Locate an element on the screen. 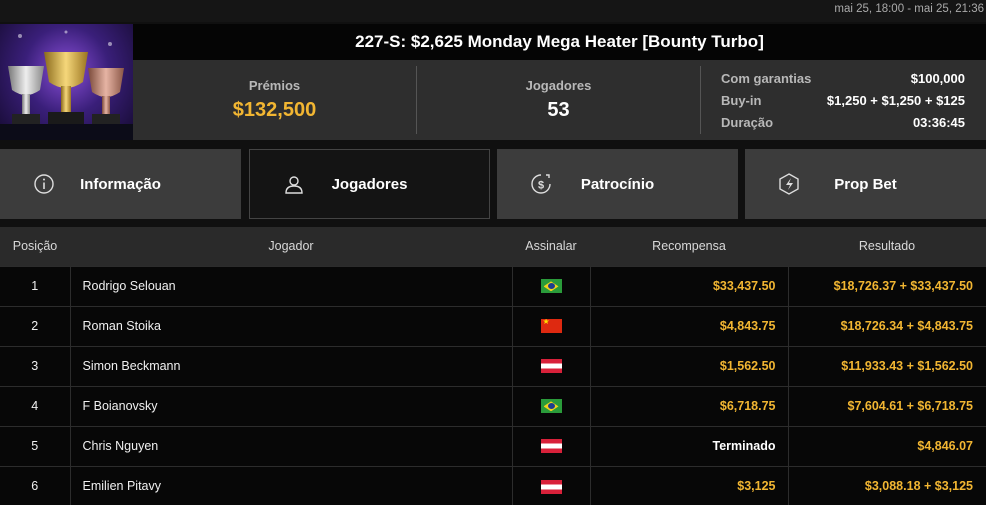 The image size is (986, 505). detail-row-buyin: Buy-in $1,250 + $1,250 + $125 is located at coordinates (843, 101).